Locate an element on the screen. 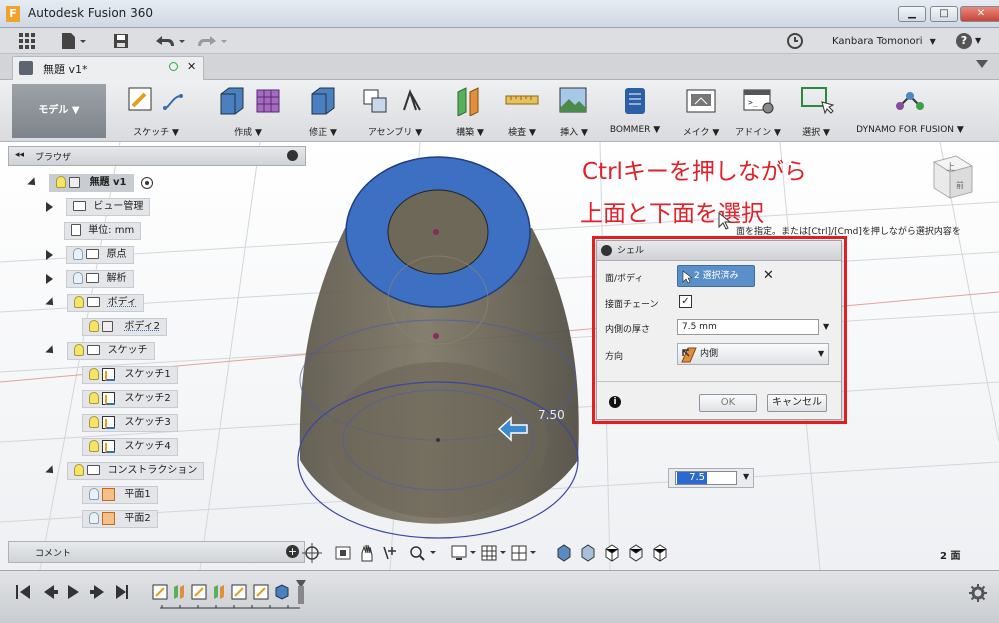 This screenshot has height=623, width=999. tree-row-view-manage: ビュー管理 is located at coordinates (177, 208).